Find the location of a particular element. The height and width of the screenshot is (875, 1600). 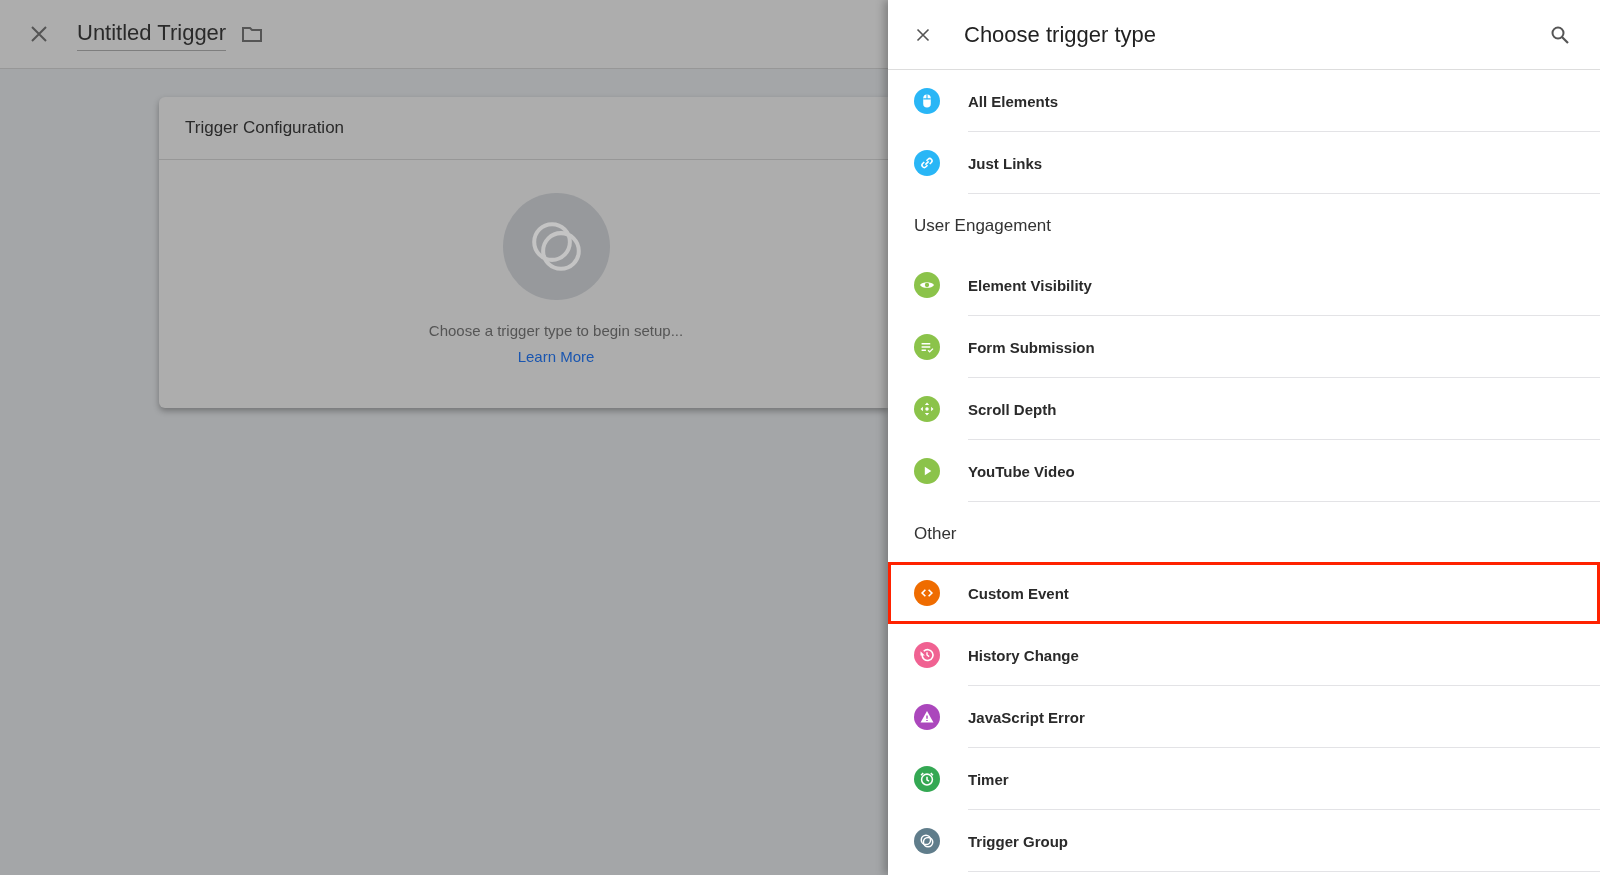

trigger-type-item: Form Submission is located at coordinates (1244, 347).